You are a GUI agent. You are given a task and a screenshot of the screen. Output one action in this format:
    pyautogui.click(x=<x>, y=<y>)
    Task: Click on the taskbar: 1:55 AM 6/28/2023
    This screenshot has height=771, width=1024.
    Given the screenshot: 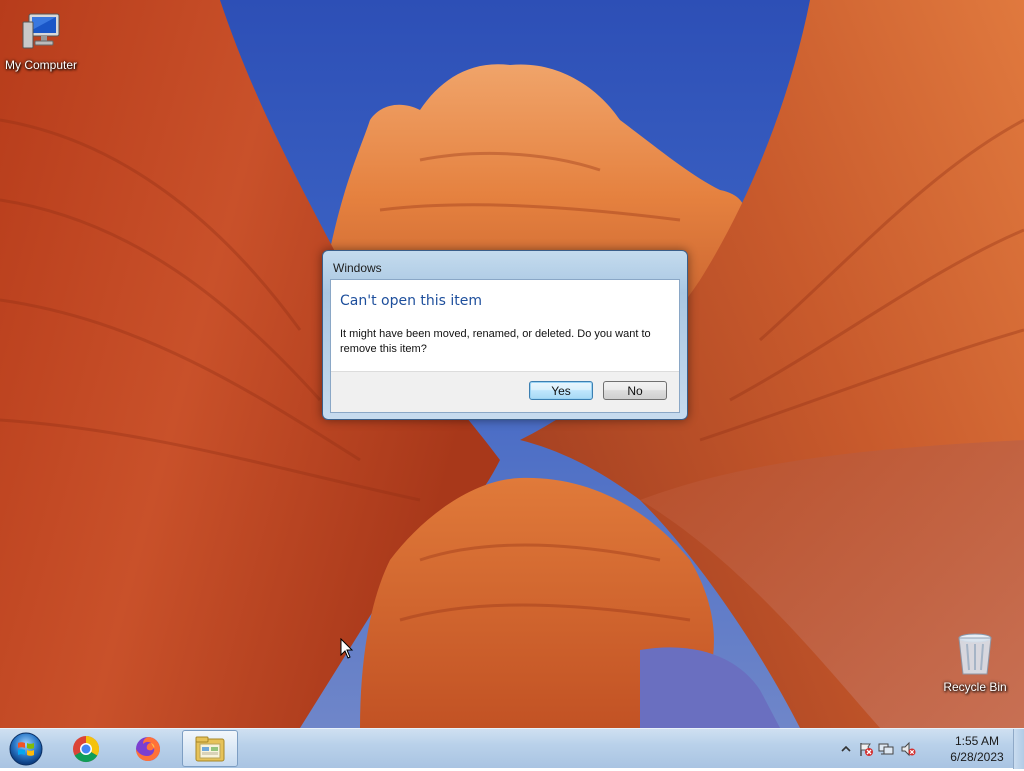 What is the action you would take?
    pyautogui.click(x=512, y=748)
    